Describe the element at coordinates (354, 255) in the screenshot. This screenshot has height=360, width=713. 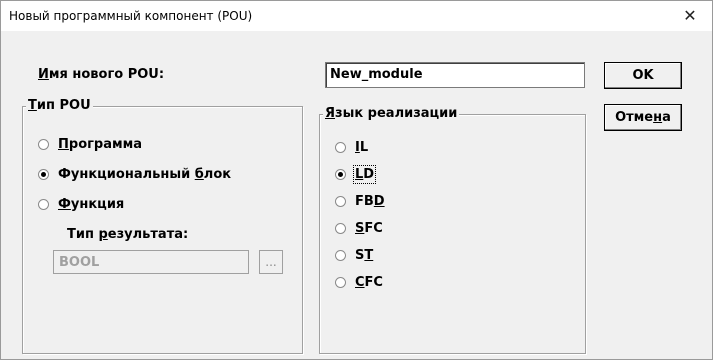
I see `radio-lang-st: ST` at that location.